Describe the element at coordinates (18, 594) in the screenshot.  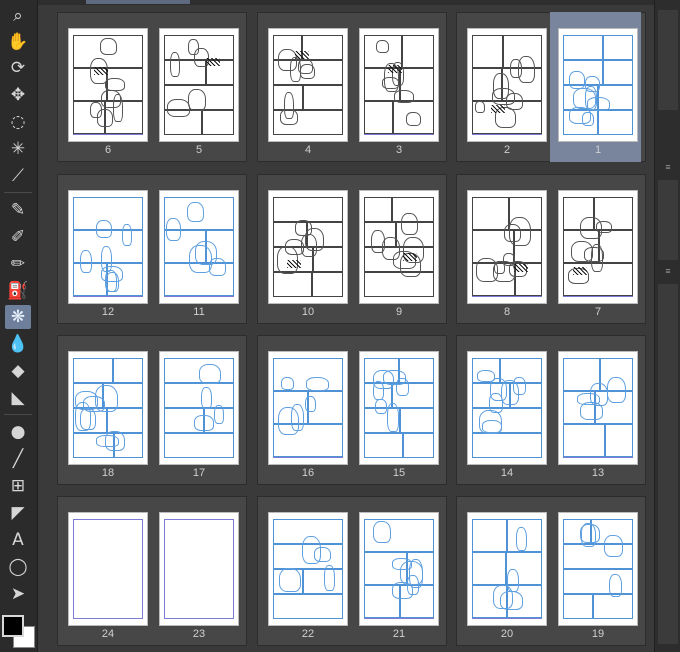
I see `object-select-icon: ➤` at that location.